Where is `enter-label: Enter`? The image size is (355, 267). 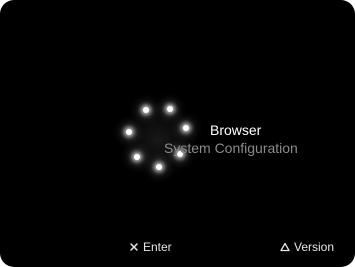
enter-label: Enter is located at coordinates (157, 247).